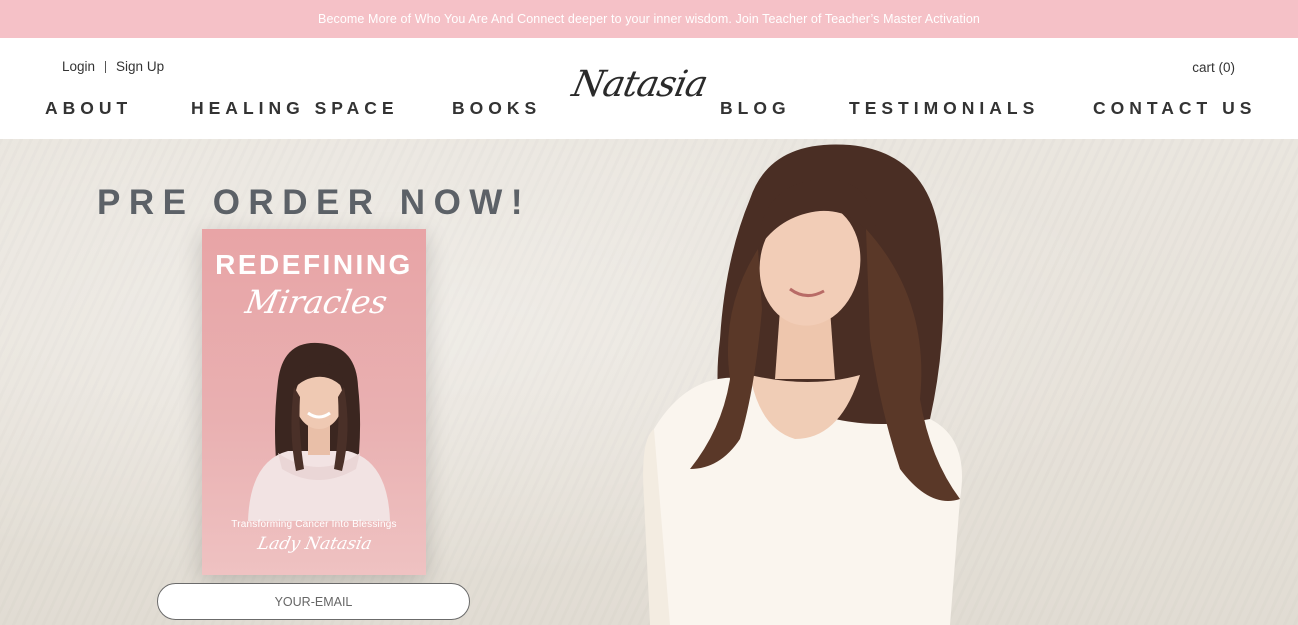 The height and width of the screenshot is (625, 1298). I want to click on auth-links: Login Sign Up, so click(113, 66).